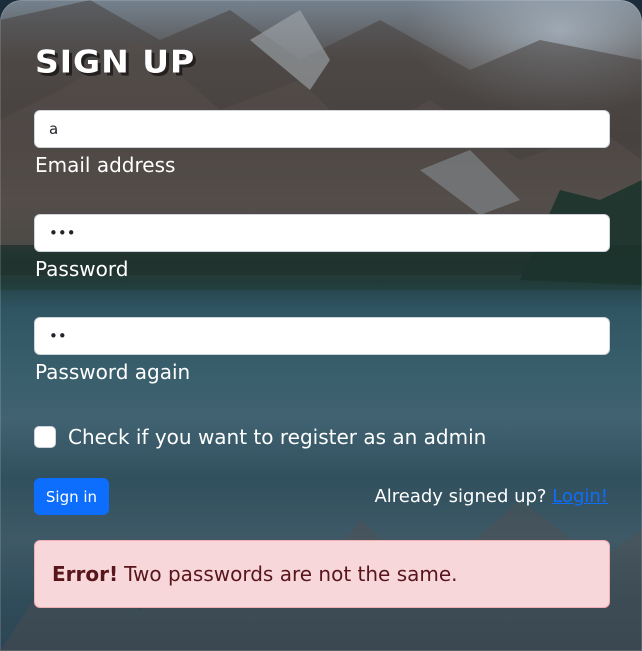  What do you see at coordinates (71, 496) in the screenshot?
I see `sign-in-button: Sign in` at bounding box center [71, 496].